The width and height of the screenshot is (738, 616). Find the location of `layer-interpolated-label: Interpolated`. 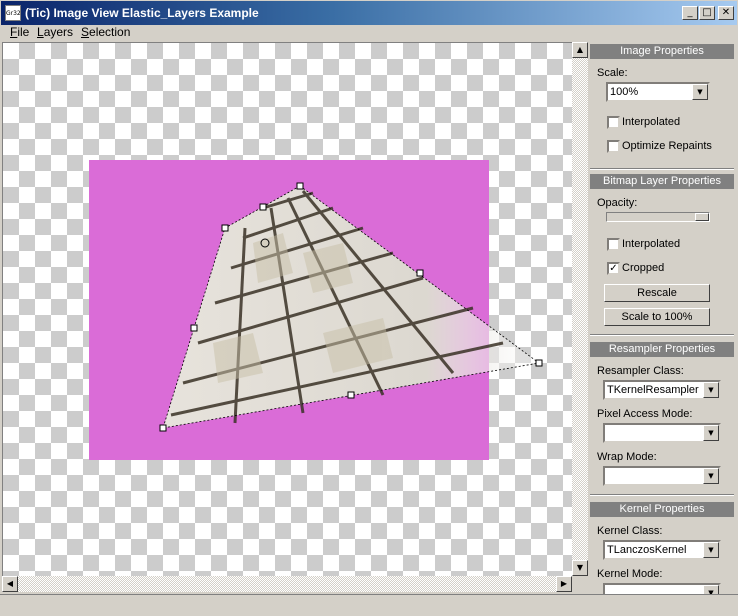

layer-interpolated-label: Interpolated is located at coordinates (651, 244).